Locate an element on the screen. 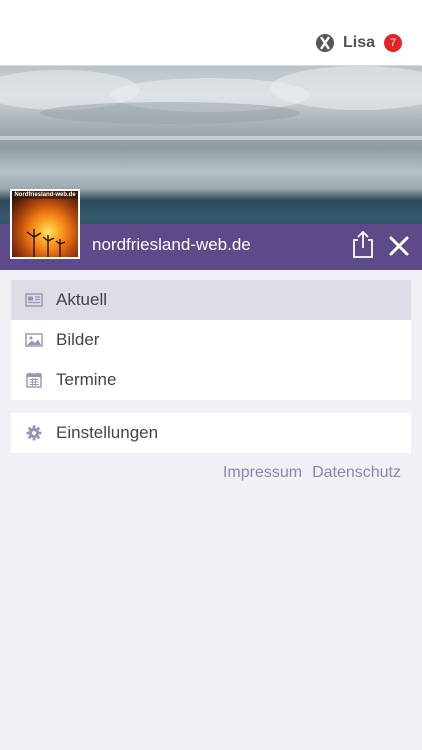 This screenshot has width=422, height=750. user-menu: Lisa 7 is located at coordinates (358, 43).